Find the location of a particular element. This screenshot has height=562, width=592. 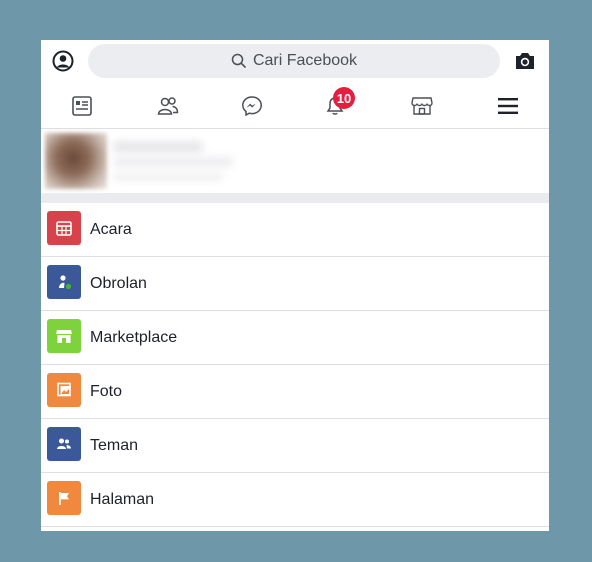

menu-item-acara: Acara is located at coordinates (295, 230).